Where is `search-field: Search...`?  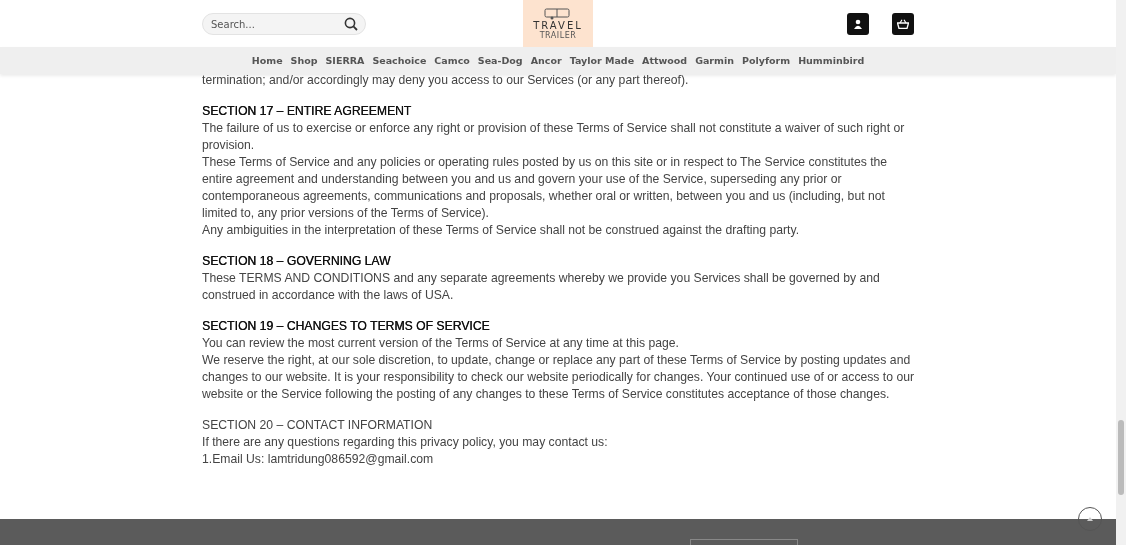
search-field: Search... is located at coordinates (284, 24).